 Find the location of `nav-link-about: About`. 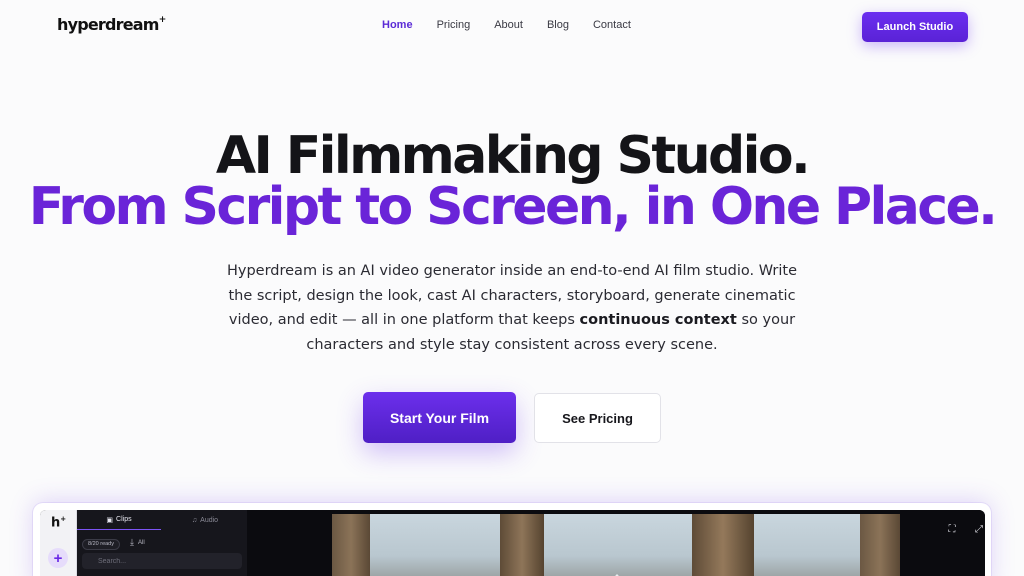

nav-link-about: About is located at coordinates (508, 25).